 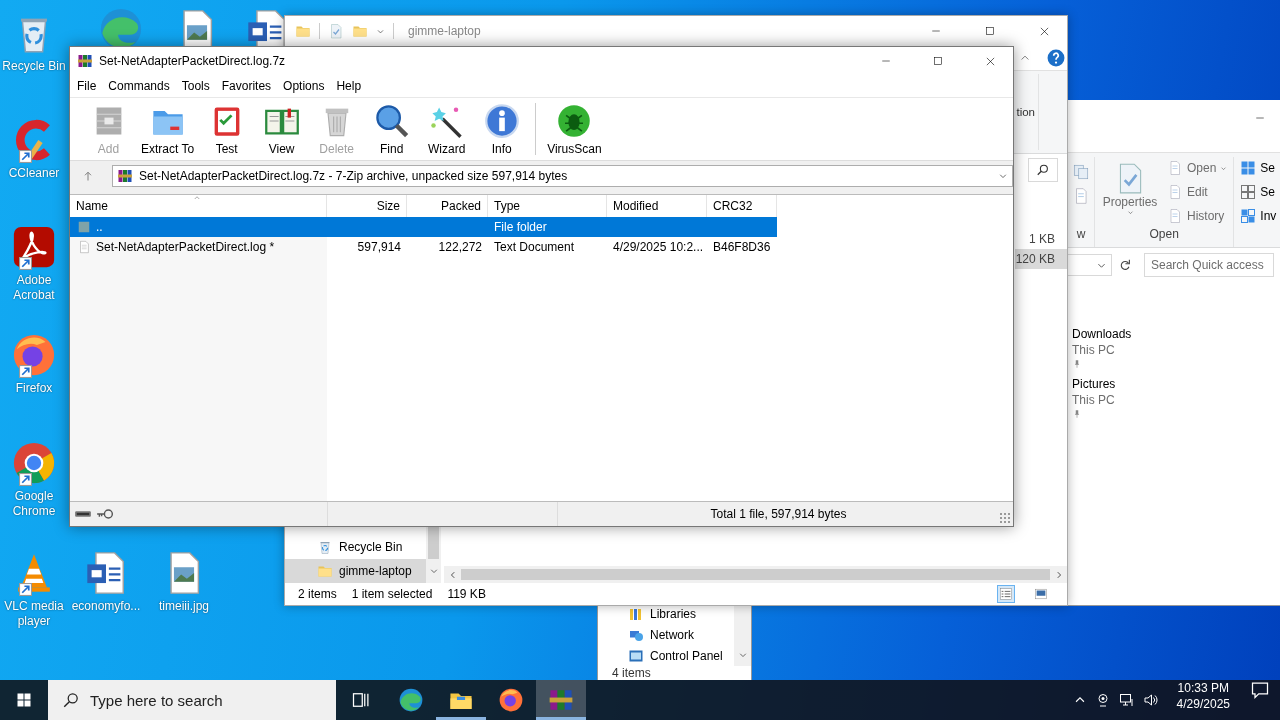 What do you see at coordinates (361, 700) in the screenshot?
I see `task-view-icon` at bounding box center [361, 700].